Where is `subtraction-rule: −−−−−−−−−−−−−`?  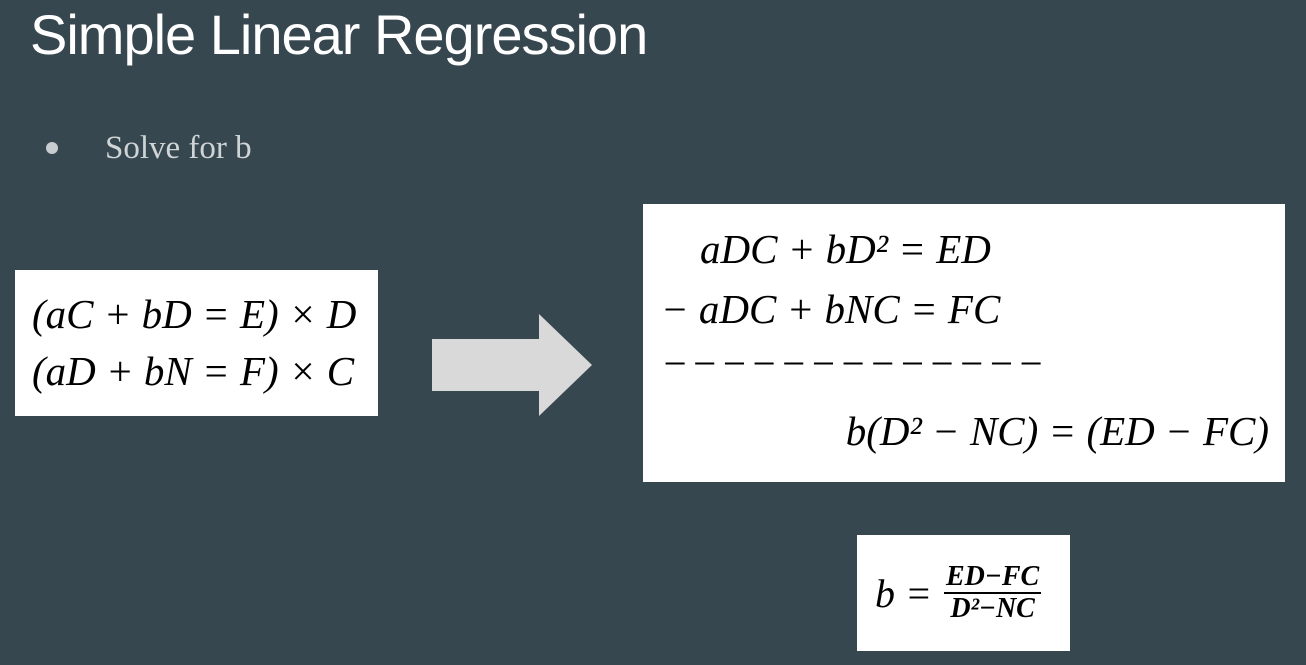
subtraction-rule: −−−−−−−−−−−−− is located at coordinates (854, 363).